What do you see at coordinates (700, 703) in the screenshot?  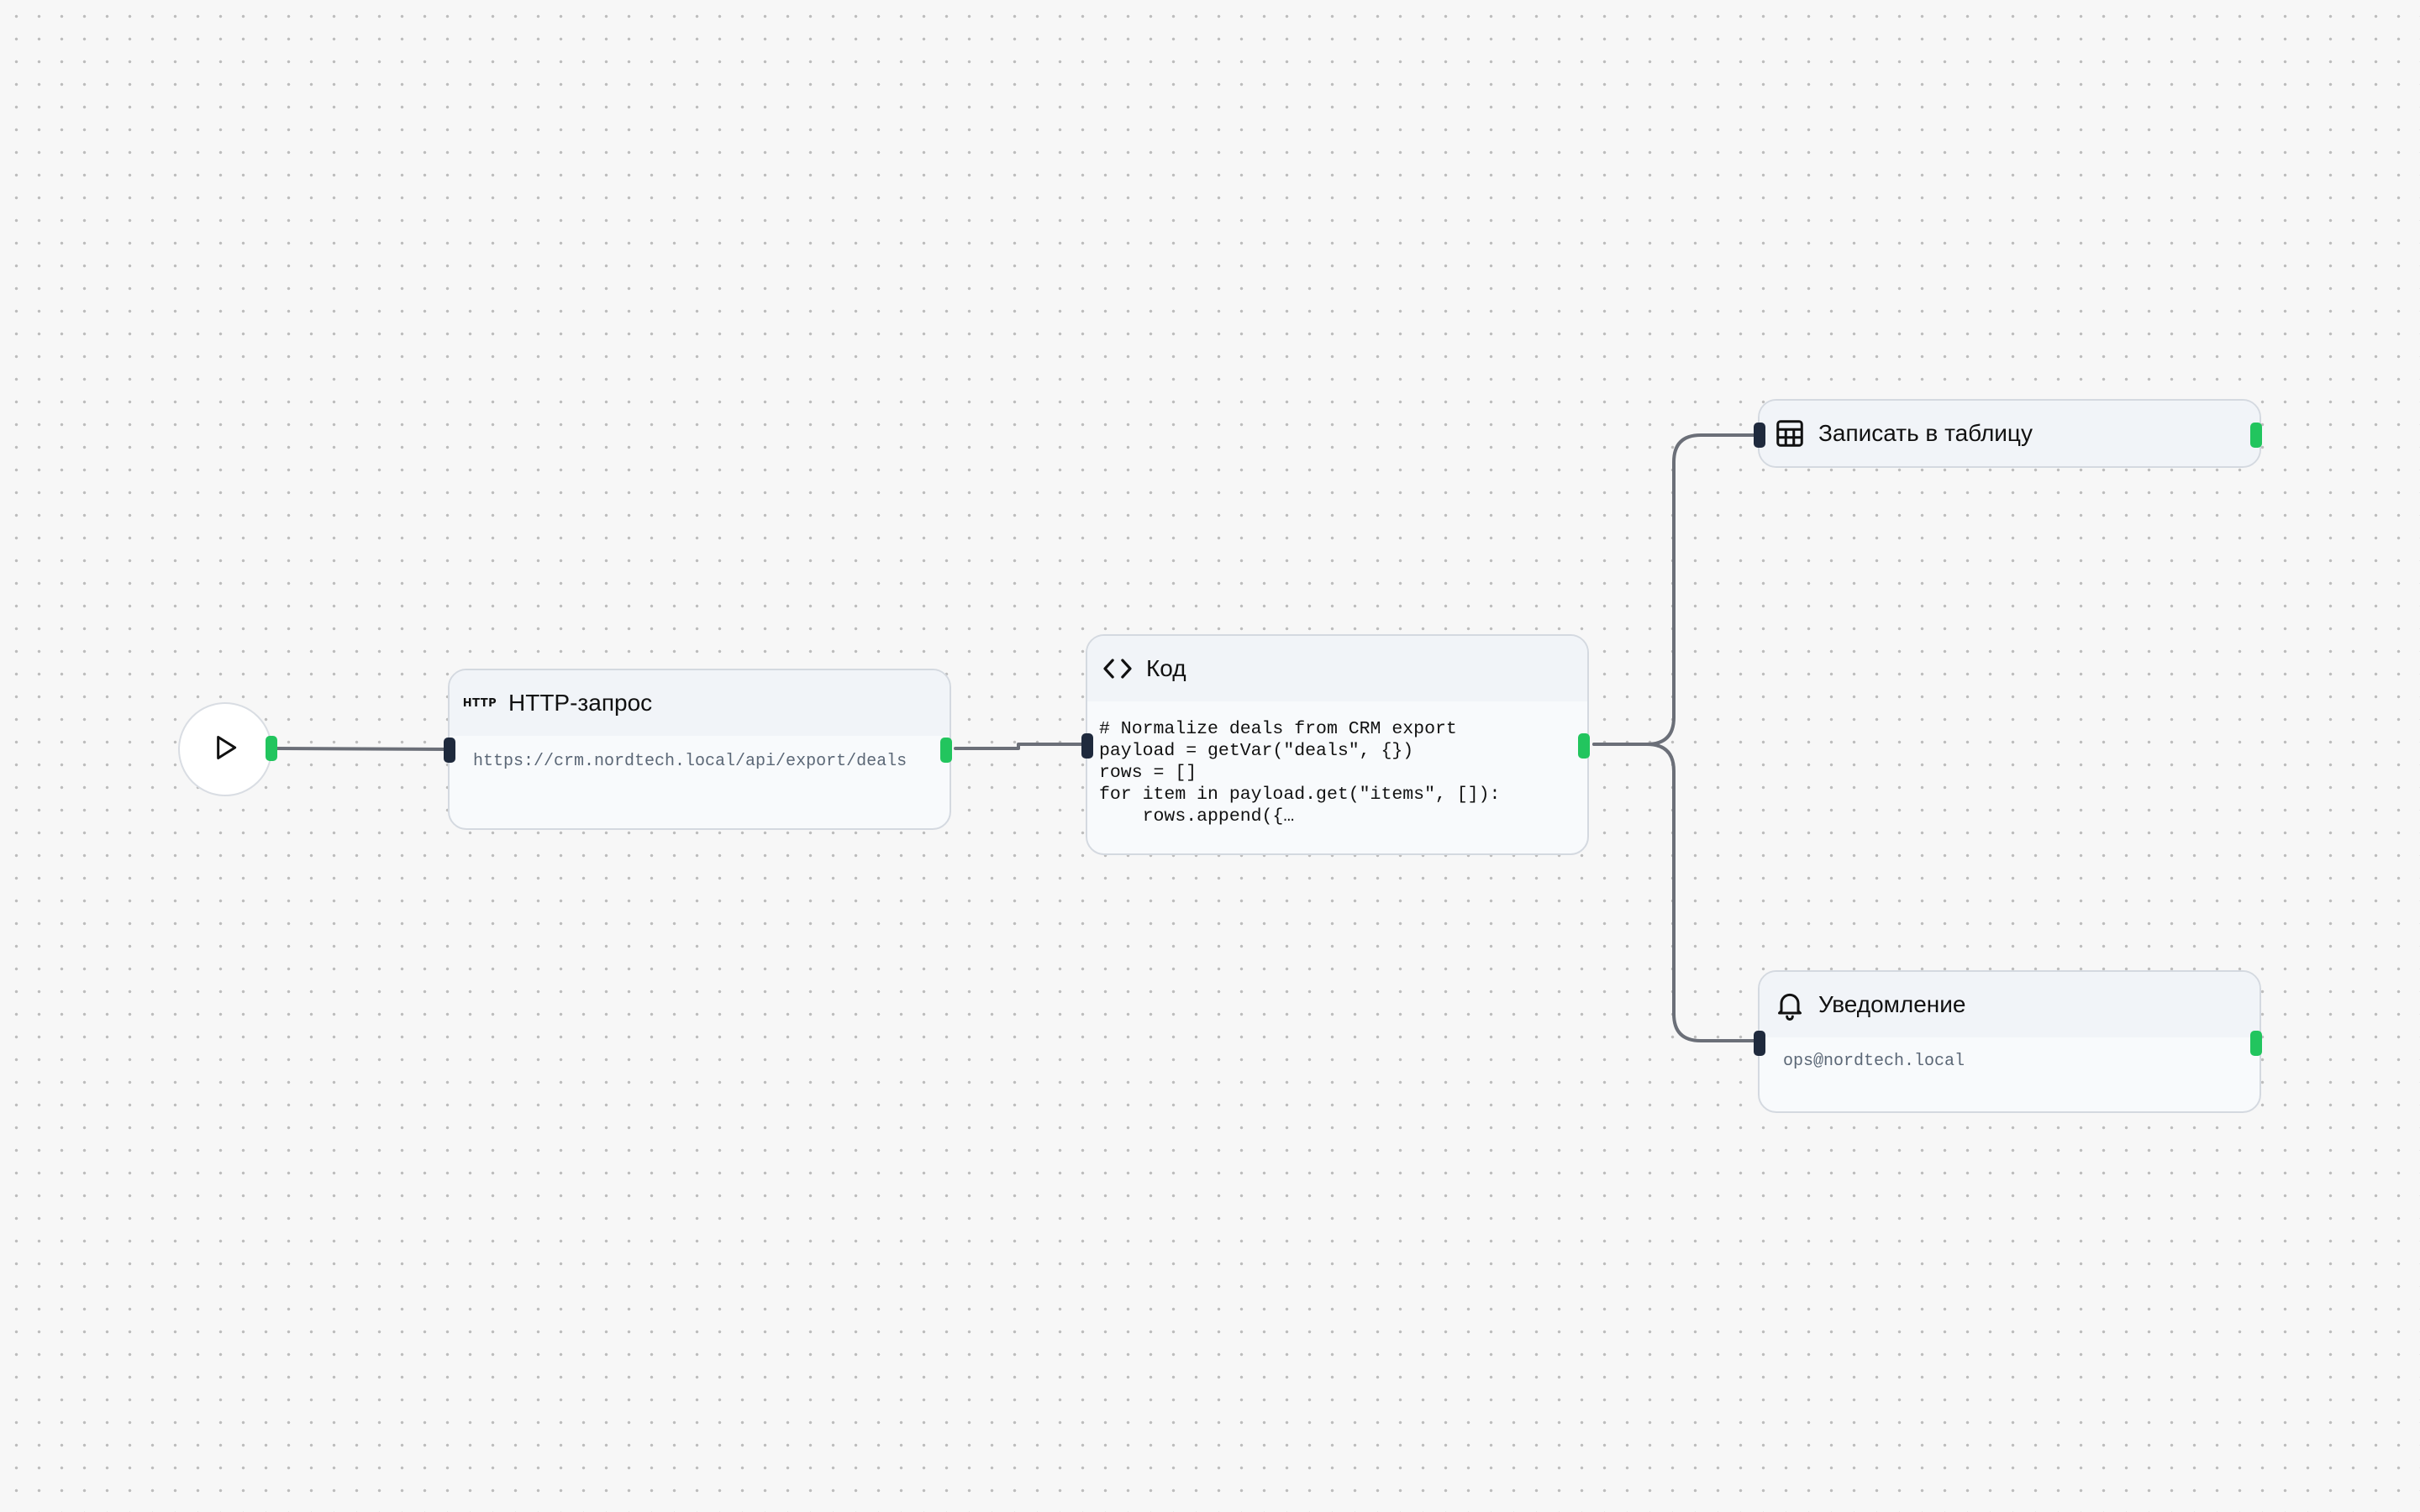 I see `http-request-node-header: HTTP HTTP-запрос` at bounding box center [700, 703].